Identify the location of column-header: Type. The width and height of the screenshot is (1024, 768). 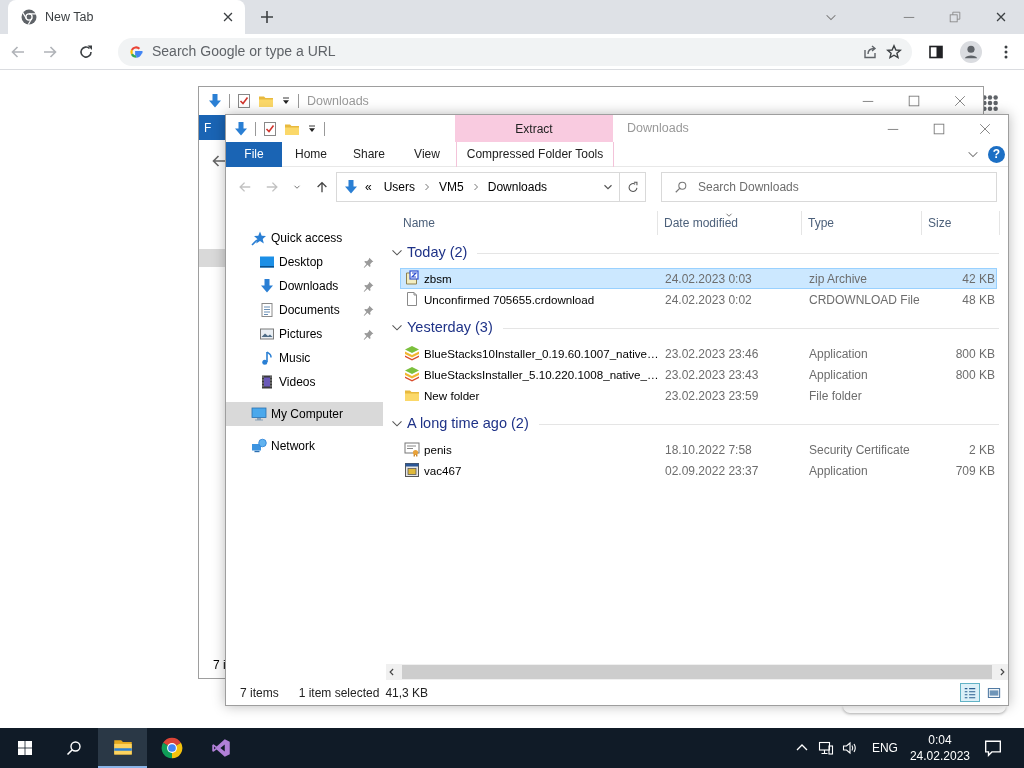
(862, 223).